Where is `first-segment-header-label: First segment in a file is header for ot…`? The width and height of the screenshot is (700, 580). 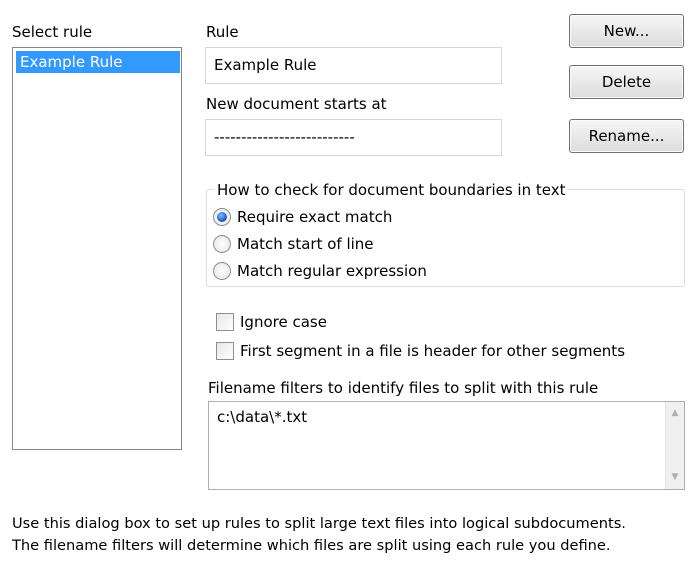
first-segment-header-label: First segment in a file is header for ot… is located at coordinates (433, 351).